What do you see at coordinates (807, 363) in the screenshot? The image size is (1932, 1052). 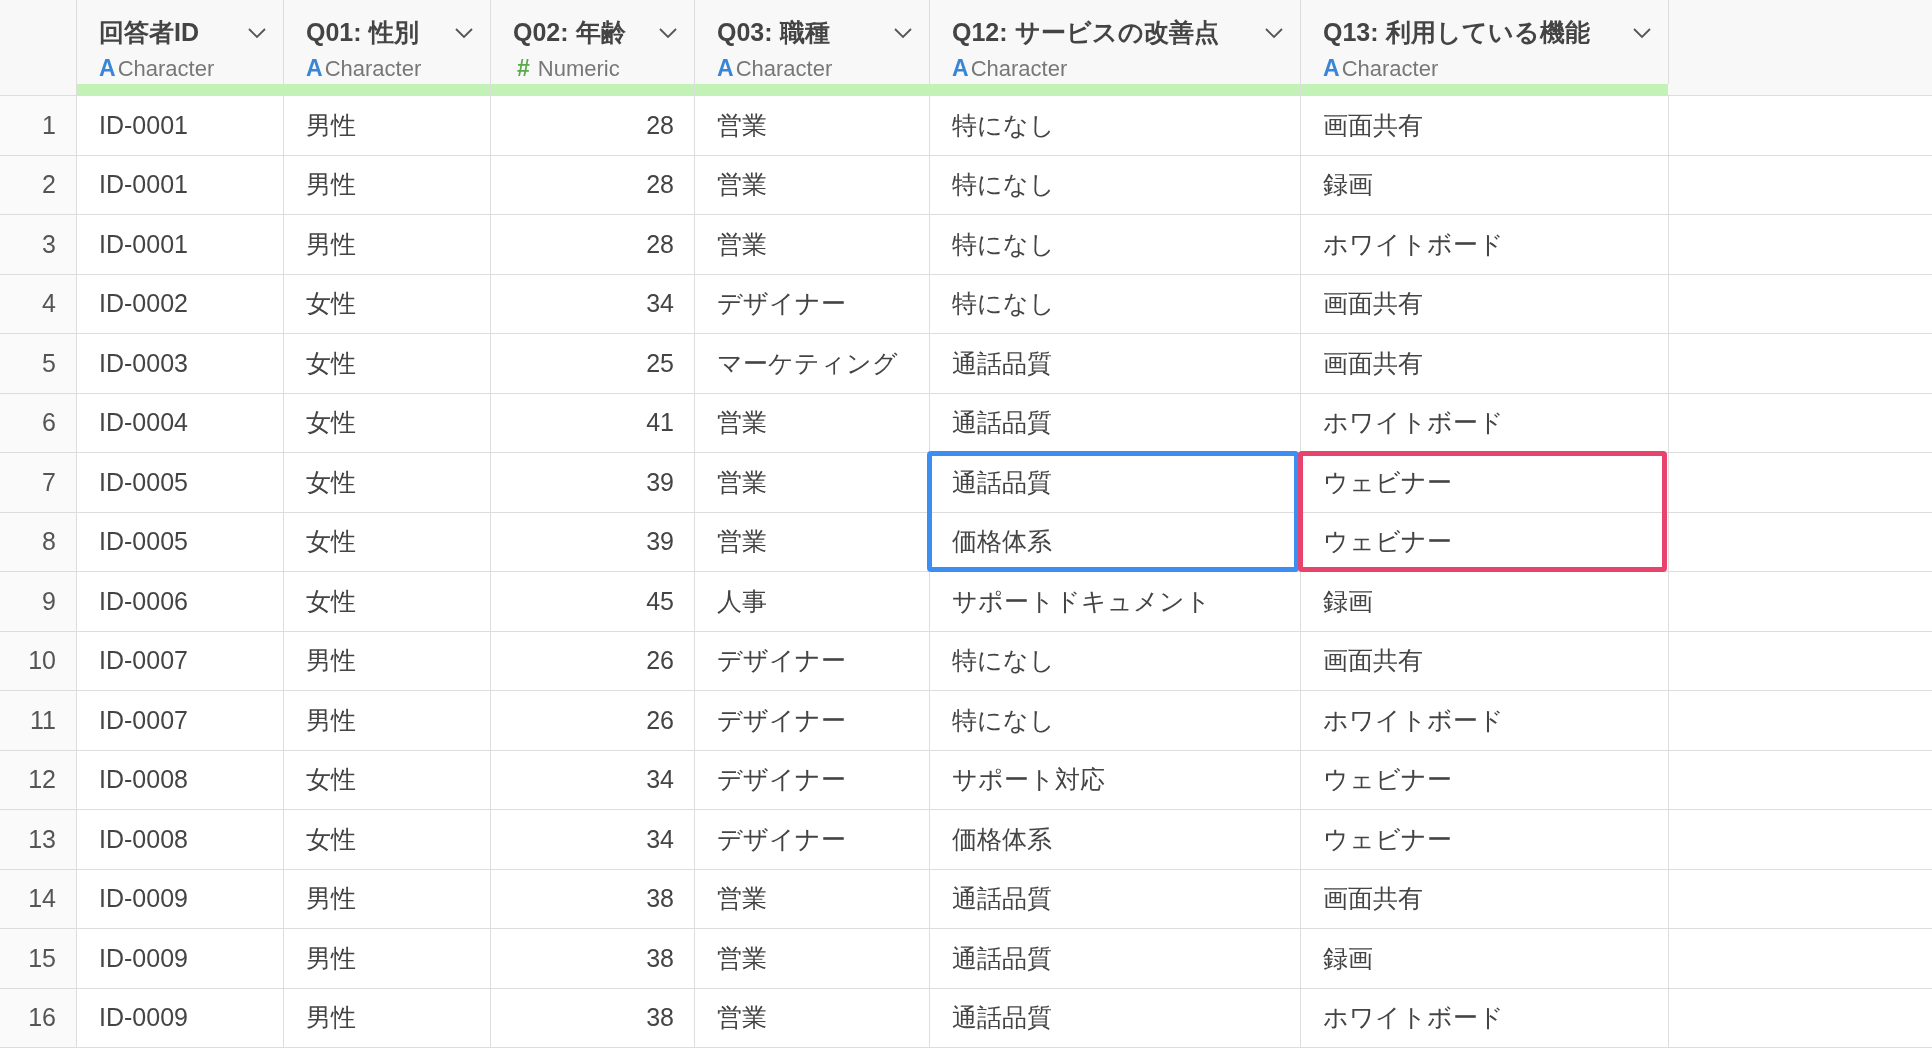 I see `table-cell-text: マーケティング` at bounding box center [807, 363].